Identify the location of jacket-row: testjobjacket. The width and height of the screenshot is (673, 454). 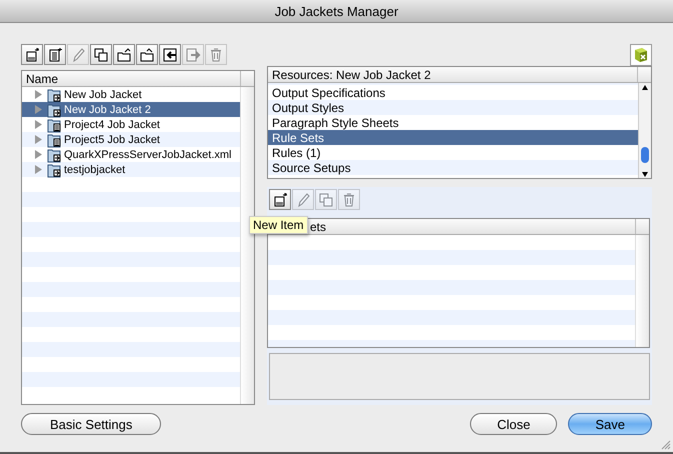
(131, 169).